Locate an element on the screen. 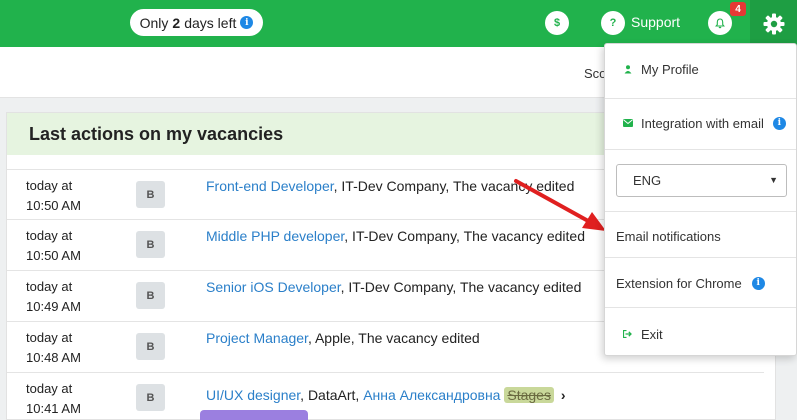 The height and width of the screenshot is (420, 797). menu-item-chrome-extension: Extension for Chrome i is located at coordinates (700, 283).